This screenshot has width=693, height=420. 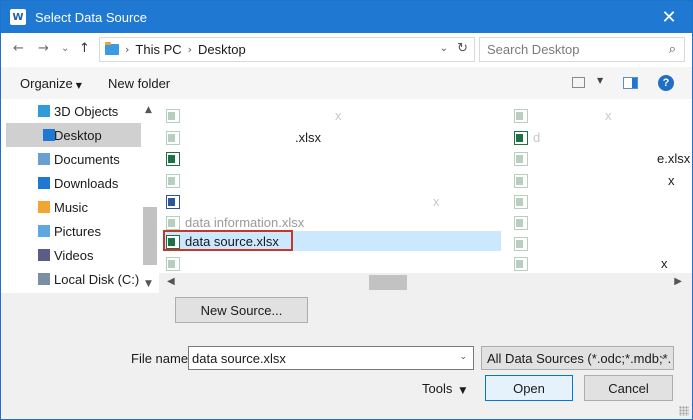 I want to click on documents-icon, so click(x=44, y=159).